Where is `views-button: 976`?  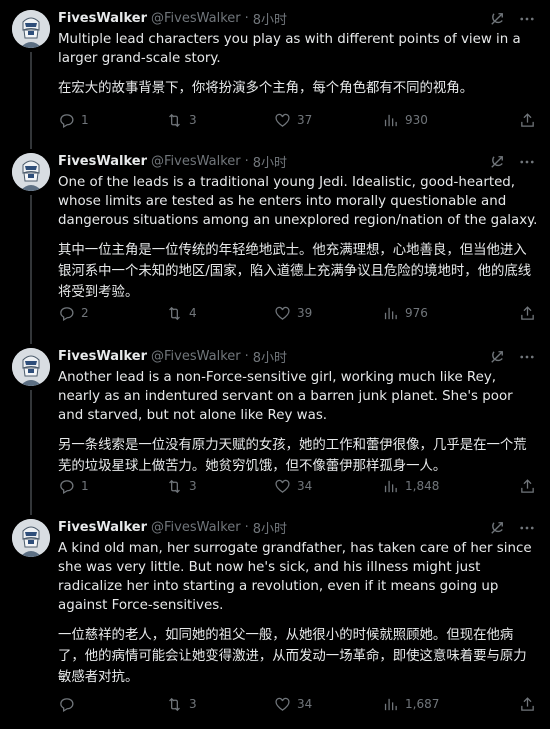
views-button: 976 is located at coordinates (437, 313).